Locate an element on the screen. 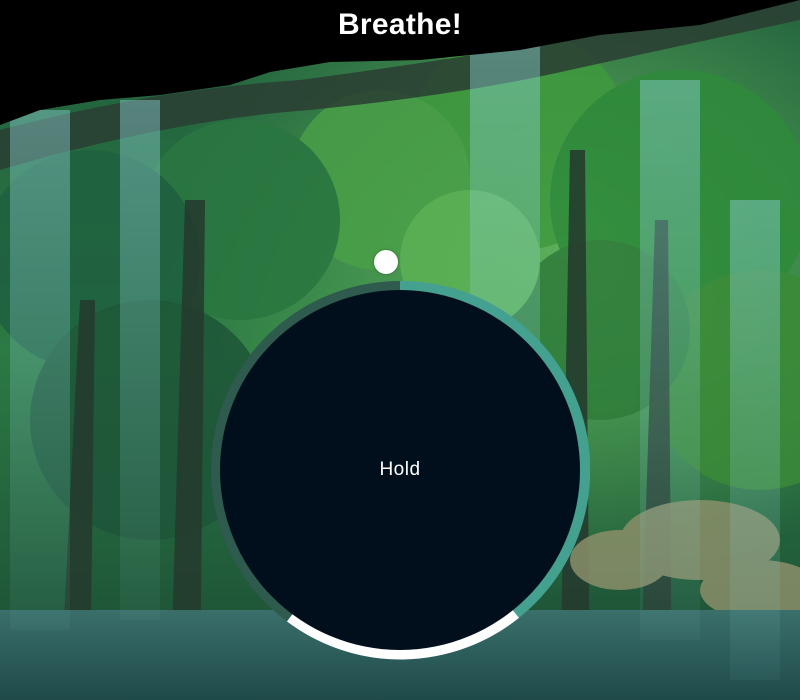 This screenshot has width=800, height=700. dot-icon is located at coordinates (386, 262).